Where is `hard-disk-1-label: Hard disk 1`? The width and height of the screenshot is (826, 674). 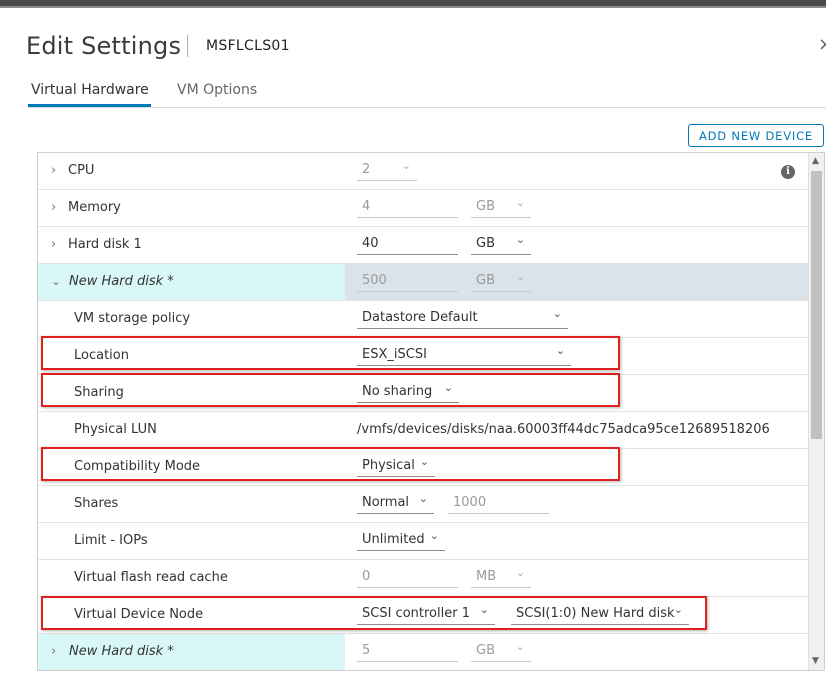
hard-disk-1-label: Hard disk 1 is located at coordinates (105, 244).